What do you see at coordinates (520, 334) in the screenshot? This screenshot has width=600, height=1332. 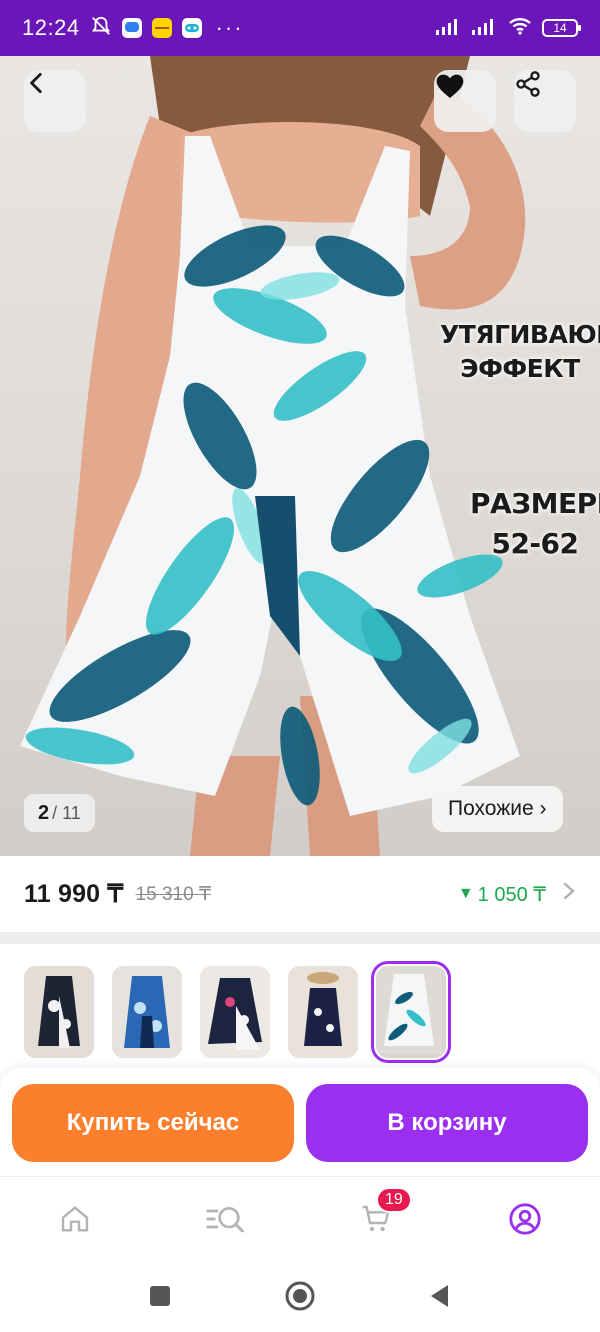 I see `promo-line-1: УТЯГИВАЮЩИЙ` at bounding box center [520, 334].